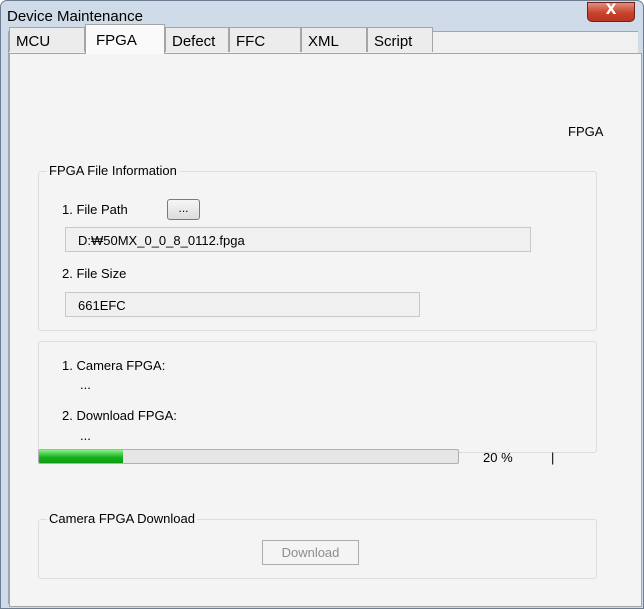 The image size is (644, 609). I want to click on download-fpga-label: 2. Download FPGA:, so click(119, 415).